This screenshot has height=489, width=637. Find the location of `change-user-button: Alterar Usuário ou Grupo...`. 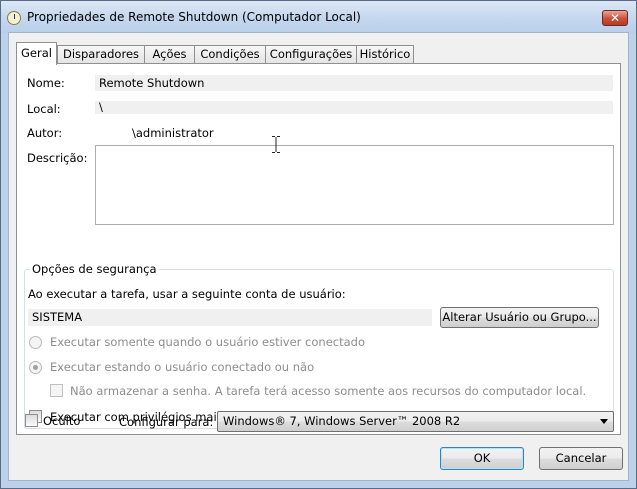

change-user-button: Alterar Usuário ou Grupo... is located at coordinates (519, 317).